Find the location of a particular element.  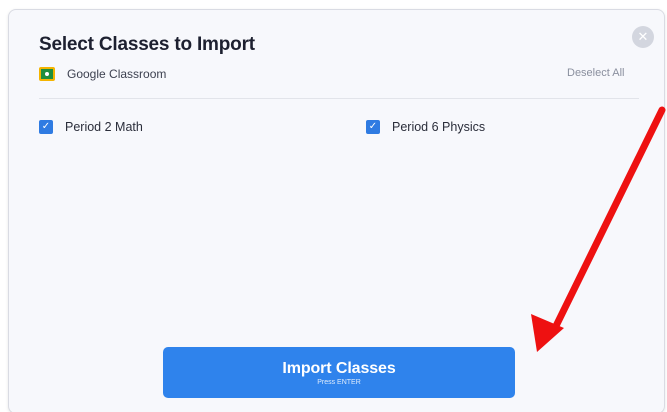

modal-title: Select Classes to Import is located at coordinates (147, 44).